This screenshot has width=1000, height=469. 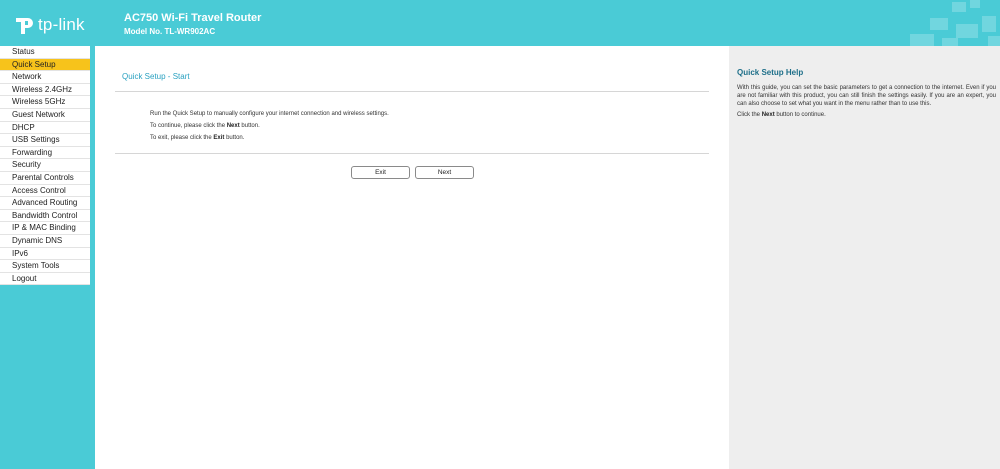 I want to click on help-title: Quick Setup Help, so click(x=770, y=72).